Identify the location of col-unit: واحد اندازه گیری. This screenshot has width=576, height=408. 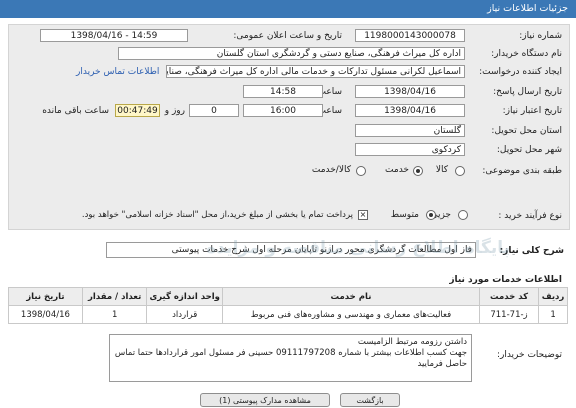
(184, 296).